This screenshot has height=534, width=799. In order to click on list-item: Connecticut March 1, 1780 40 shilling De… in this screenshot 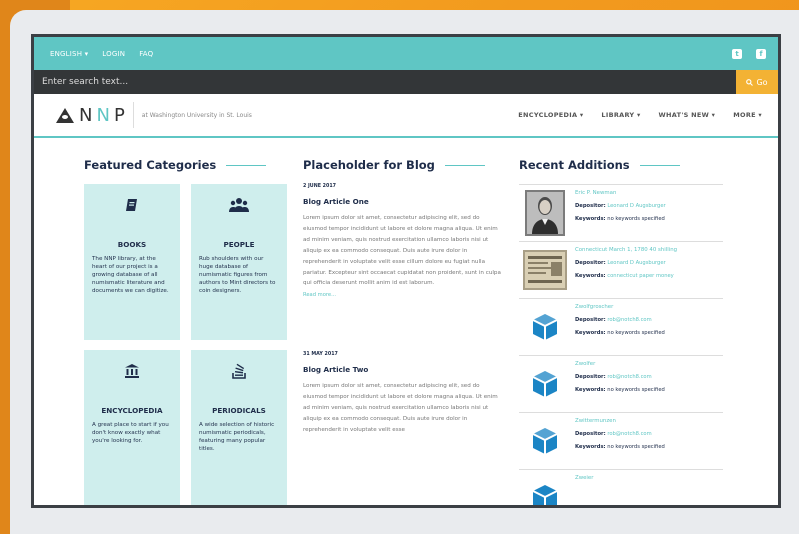, I will do `click(621, 270)`.